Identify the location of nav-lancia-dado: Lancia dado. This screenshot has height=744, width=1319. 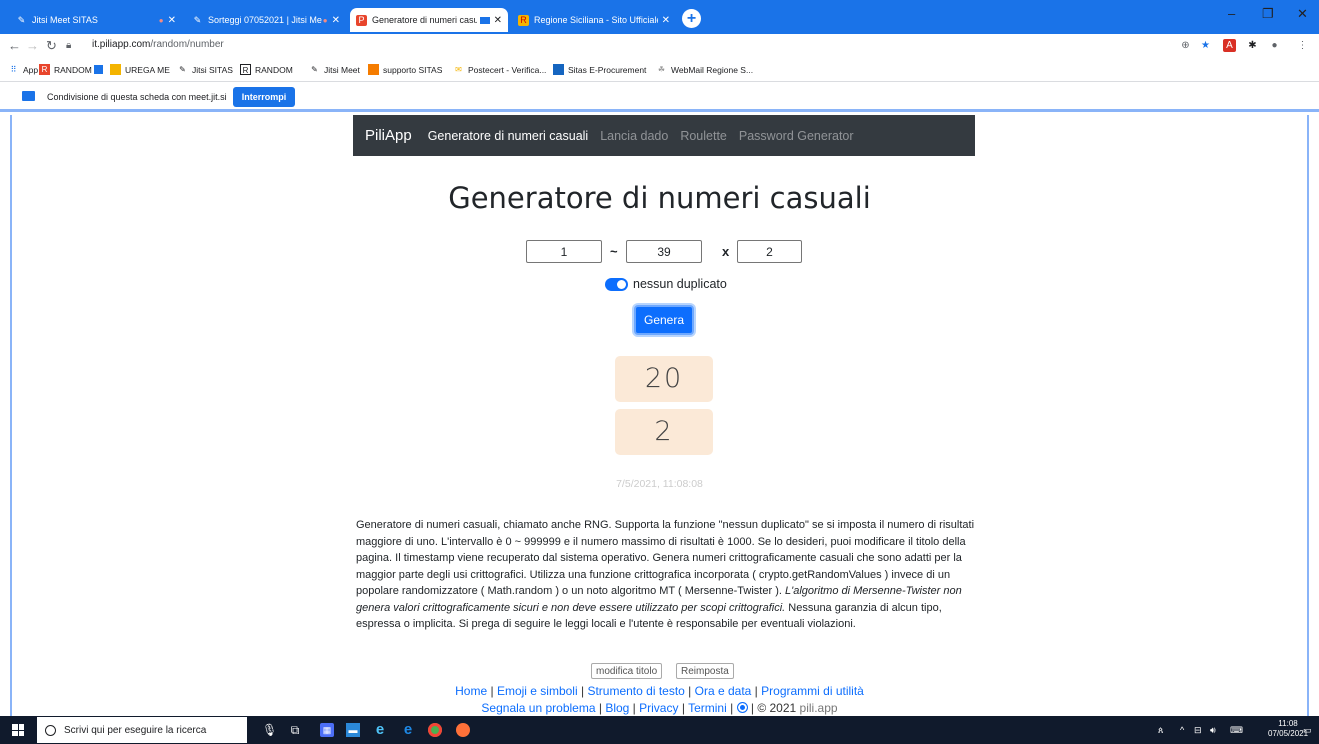
(634, 136).